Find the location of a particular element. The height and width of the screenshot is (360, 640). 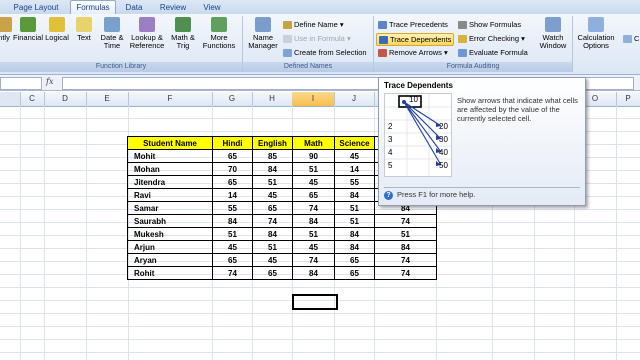

cell: Mohan is located at coordinates (170, 169).